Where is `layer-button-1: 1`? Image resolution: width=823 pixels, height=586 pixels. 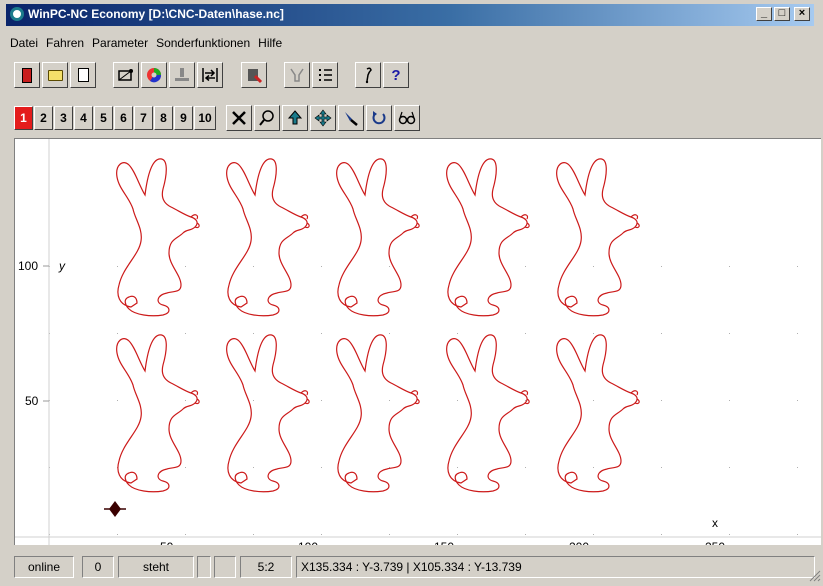 layer-button-1: 1 is located at coordinates (23, 118).